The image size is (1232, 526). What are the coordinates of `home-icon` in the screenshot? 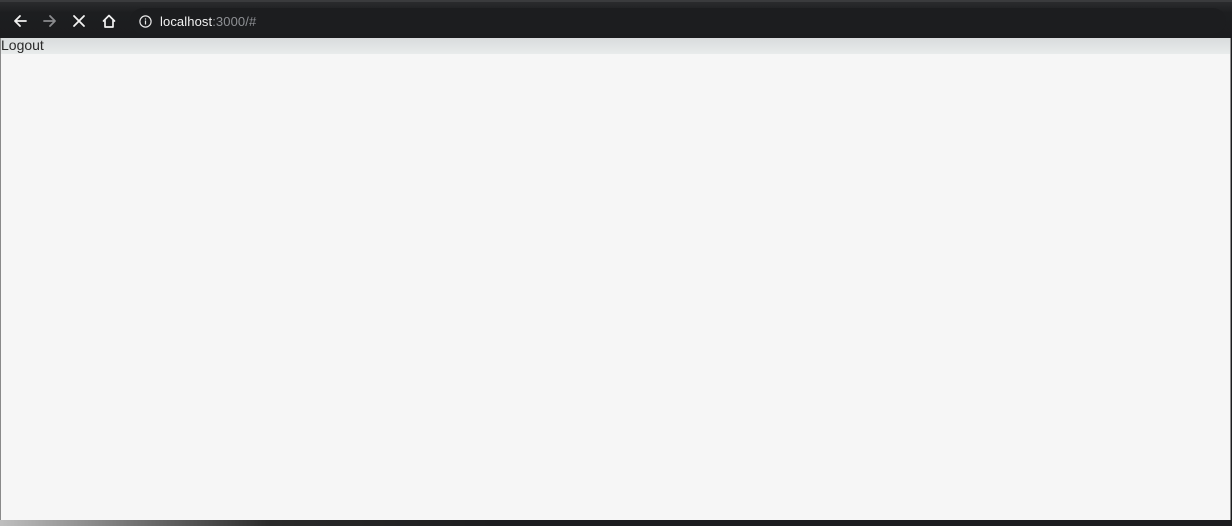 It's located at (109, 21).